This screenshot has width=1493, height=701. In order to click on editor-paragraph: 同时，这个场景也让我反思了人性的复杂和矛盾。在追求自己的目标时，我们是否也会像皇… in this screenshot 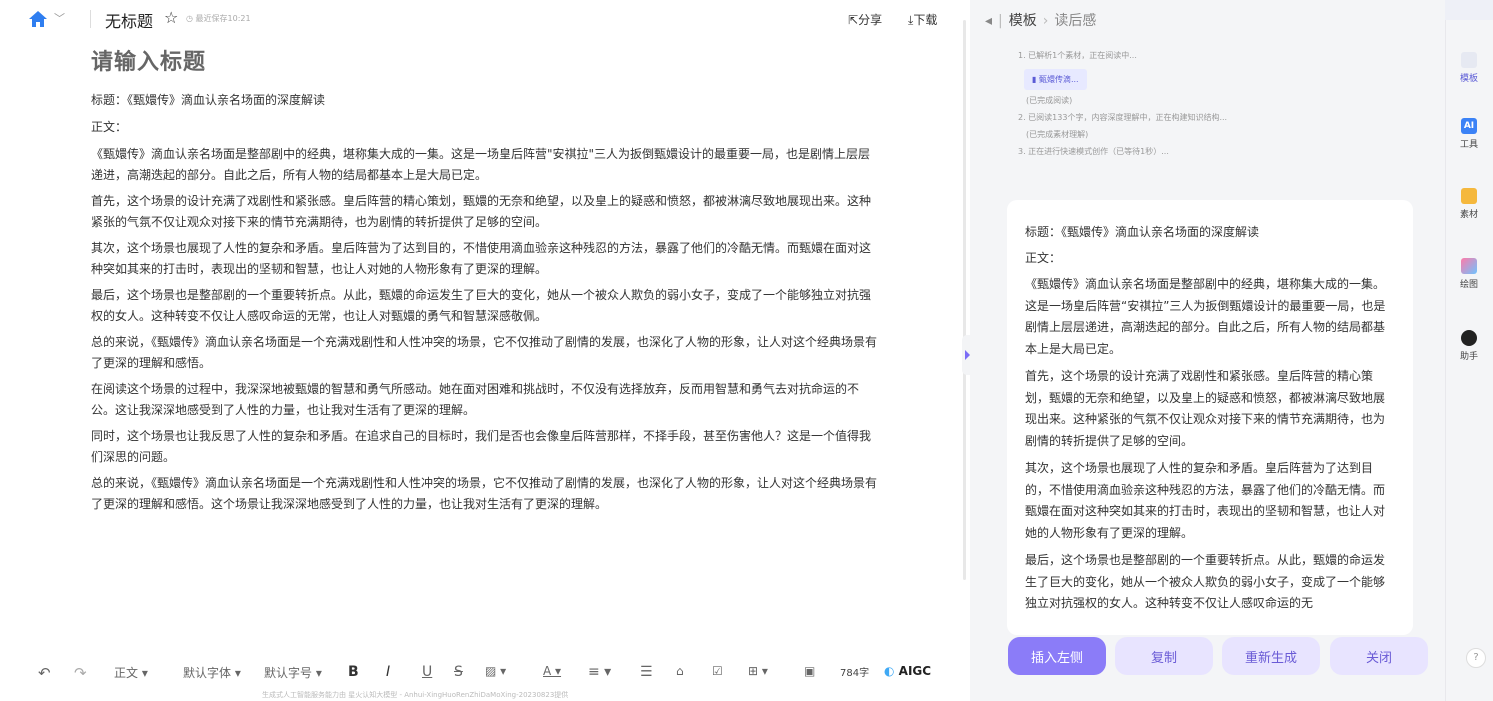, I will do `click(481, 446)`.